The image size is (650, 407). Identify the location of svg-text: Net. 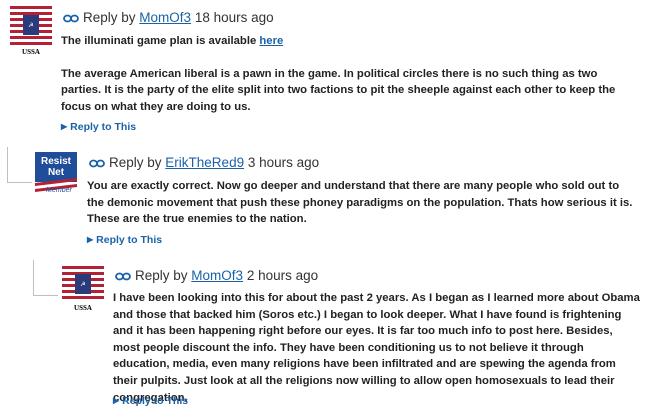
(56, 172).